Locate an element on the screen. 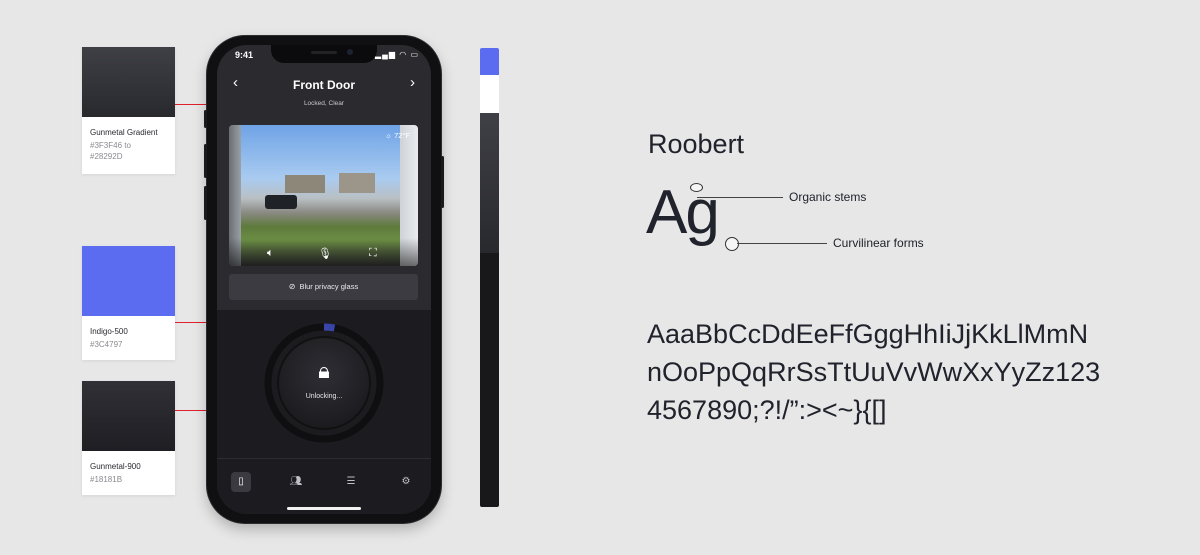 The height and width of the screenshot is (555, 1200). wifi-icon: ◠ is located at coordinates (403, 54).